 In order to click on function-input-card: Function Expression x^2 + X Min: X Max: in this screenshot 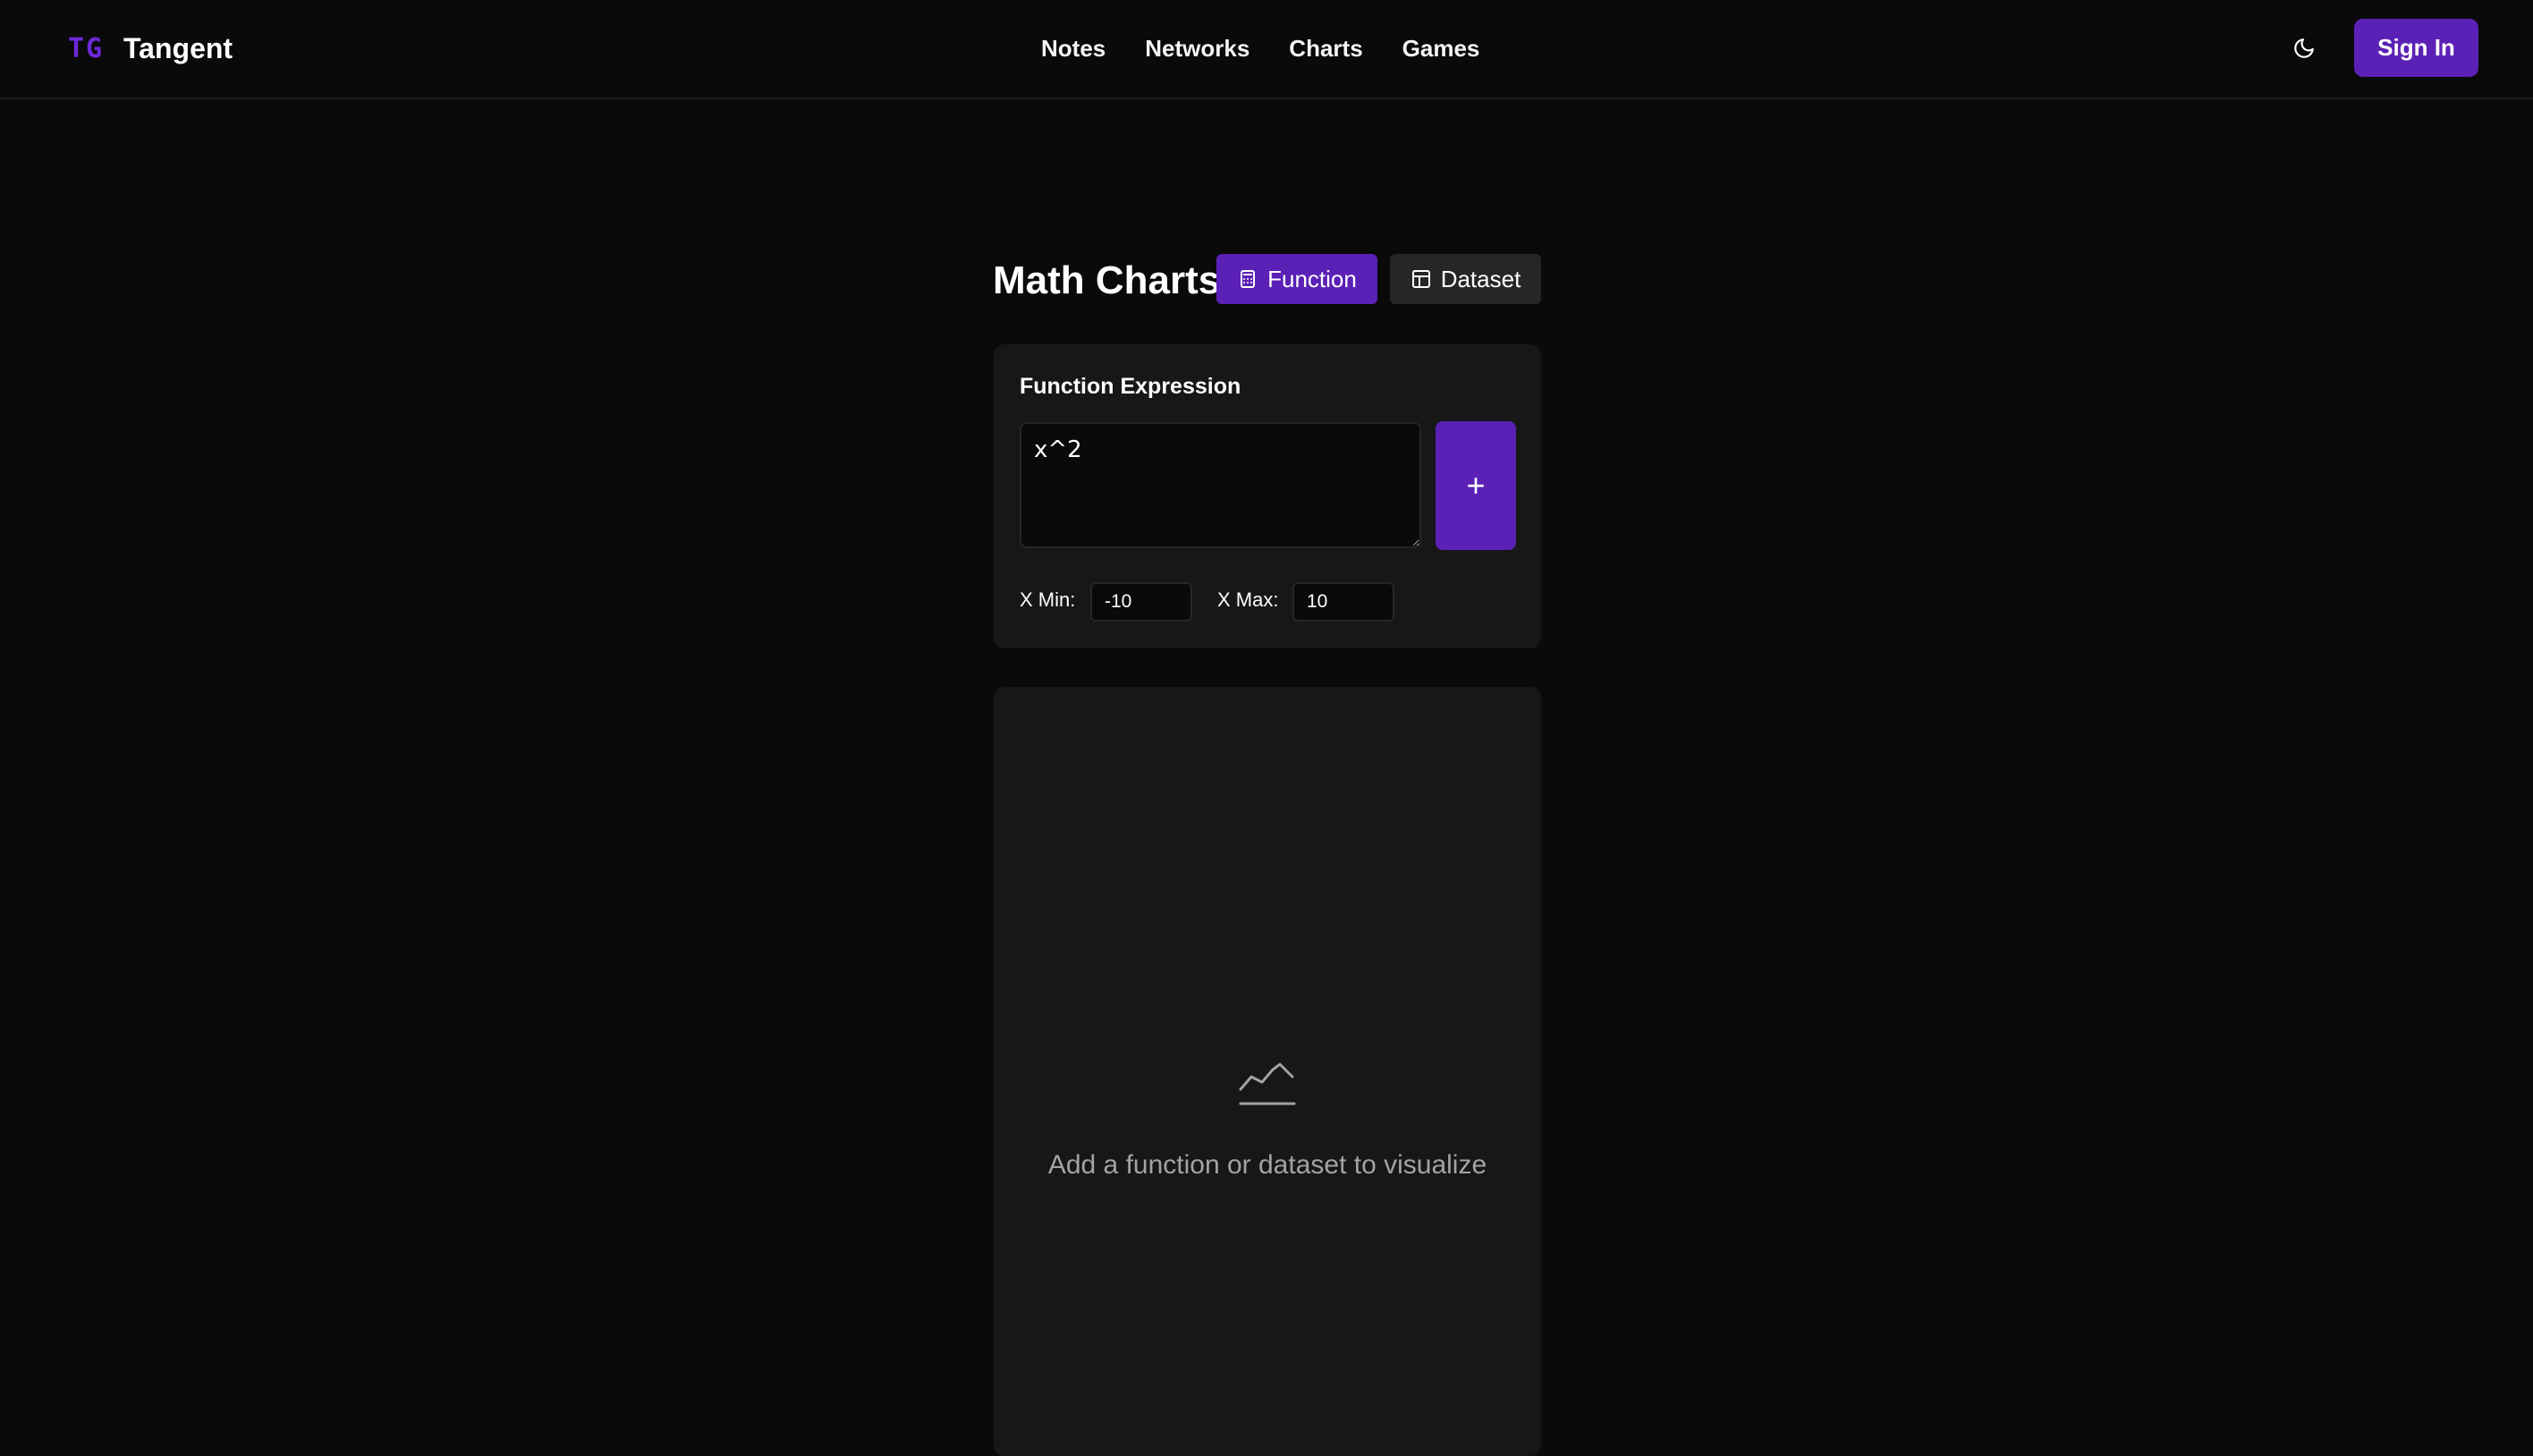, I will do `click(1268, 496)`.